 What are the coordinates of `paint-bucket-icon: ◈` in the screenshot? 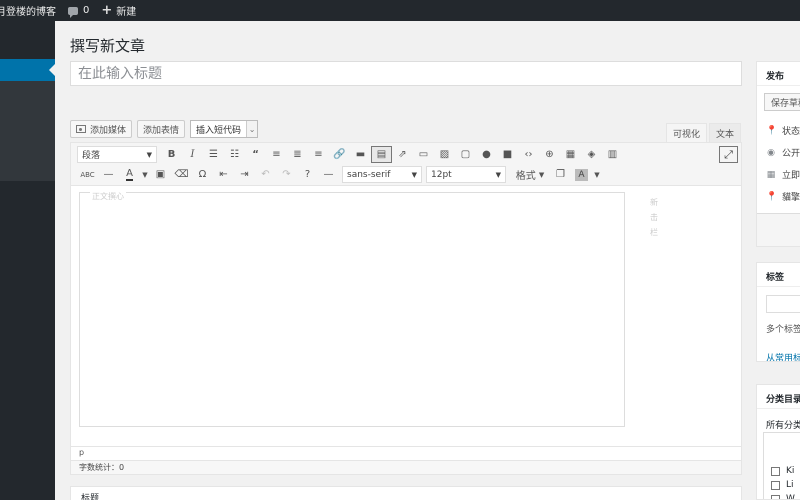 It's located at (591, 154).